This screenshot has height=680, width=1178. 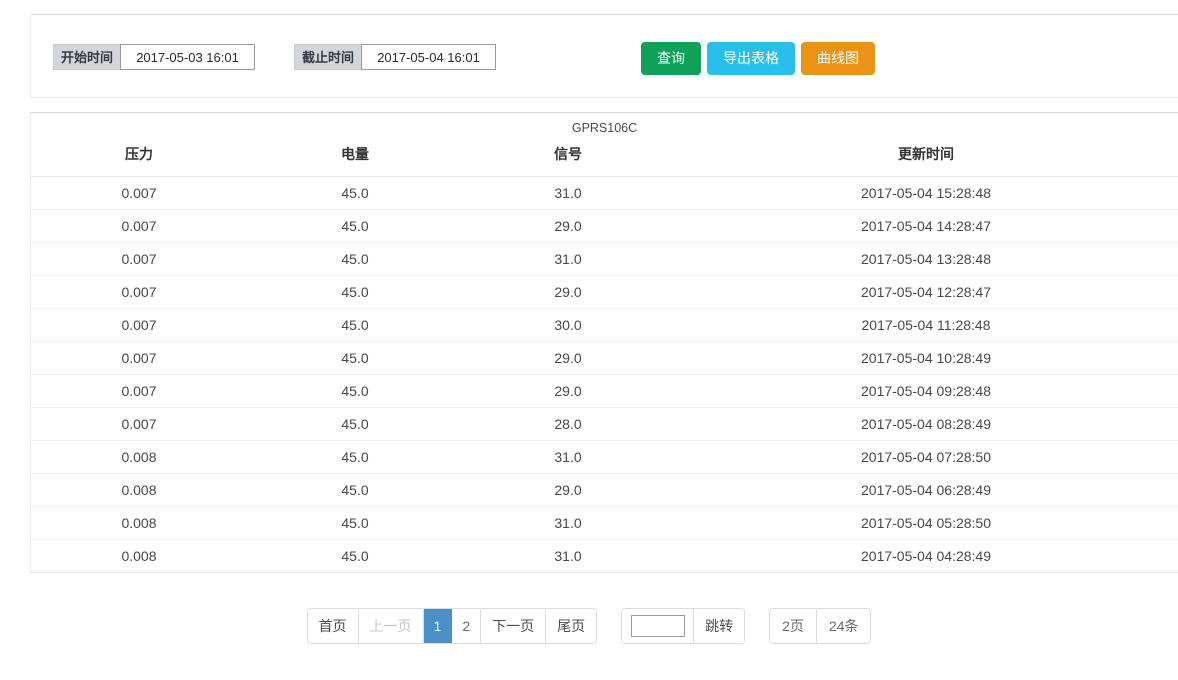 What do you see at coordinates (391, 626) in the screenshot?
I see `pagination-prev-button: 上一页` at bounding box center [391, 626].